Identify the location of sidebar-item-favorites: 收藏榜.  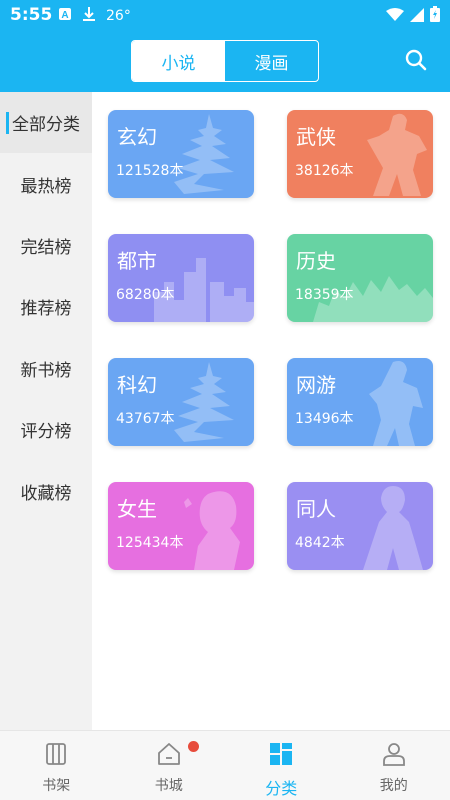
(46, 490).